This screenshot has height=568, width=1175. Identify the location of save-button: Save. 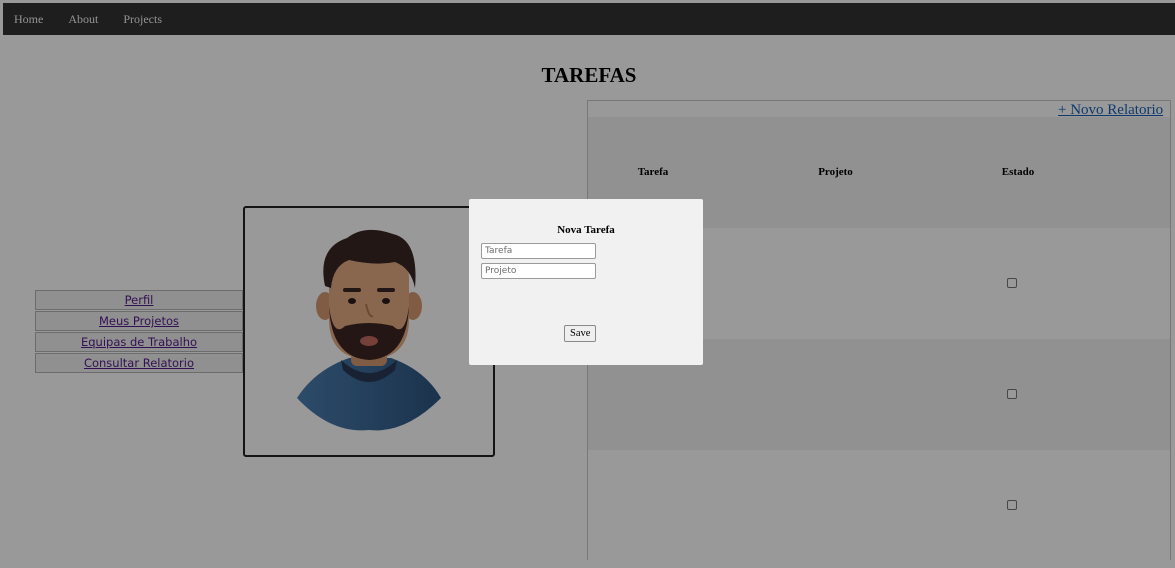
(580, 333).